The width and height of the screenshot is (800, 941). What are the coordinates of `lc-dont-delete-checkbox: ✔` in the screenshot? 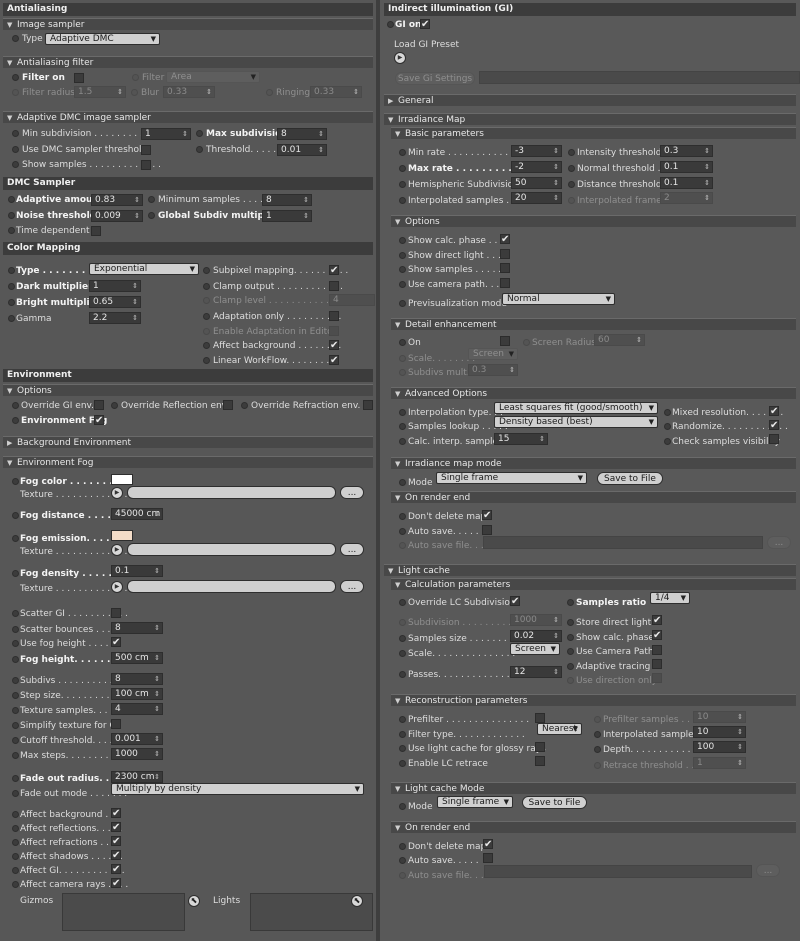 It's located at (488, 844).